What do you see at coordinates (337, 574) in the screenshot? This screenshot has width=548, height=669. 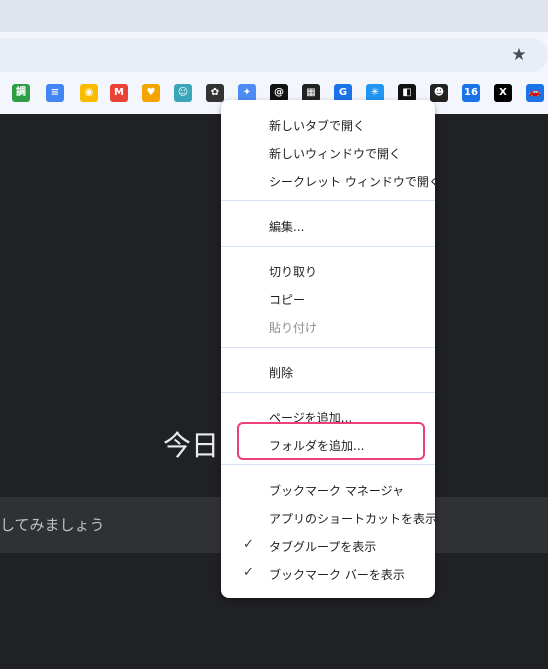 I see `menu-item-show-bookmarks-bar: ブックマーク バーを表示` at bounding box center [337, 574].